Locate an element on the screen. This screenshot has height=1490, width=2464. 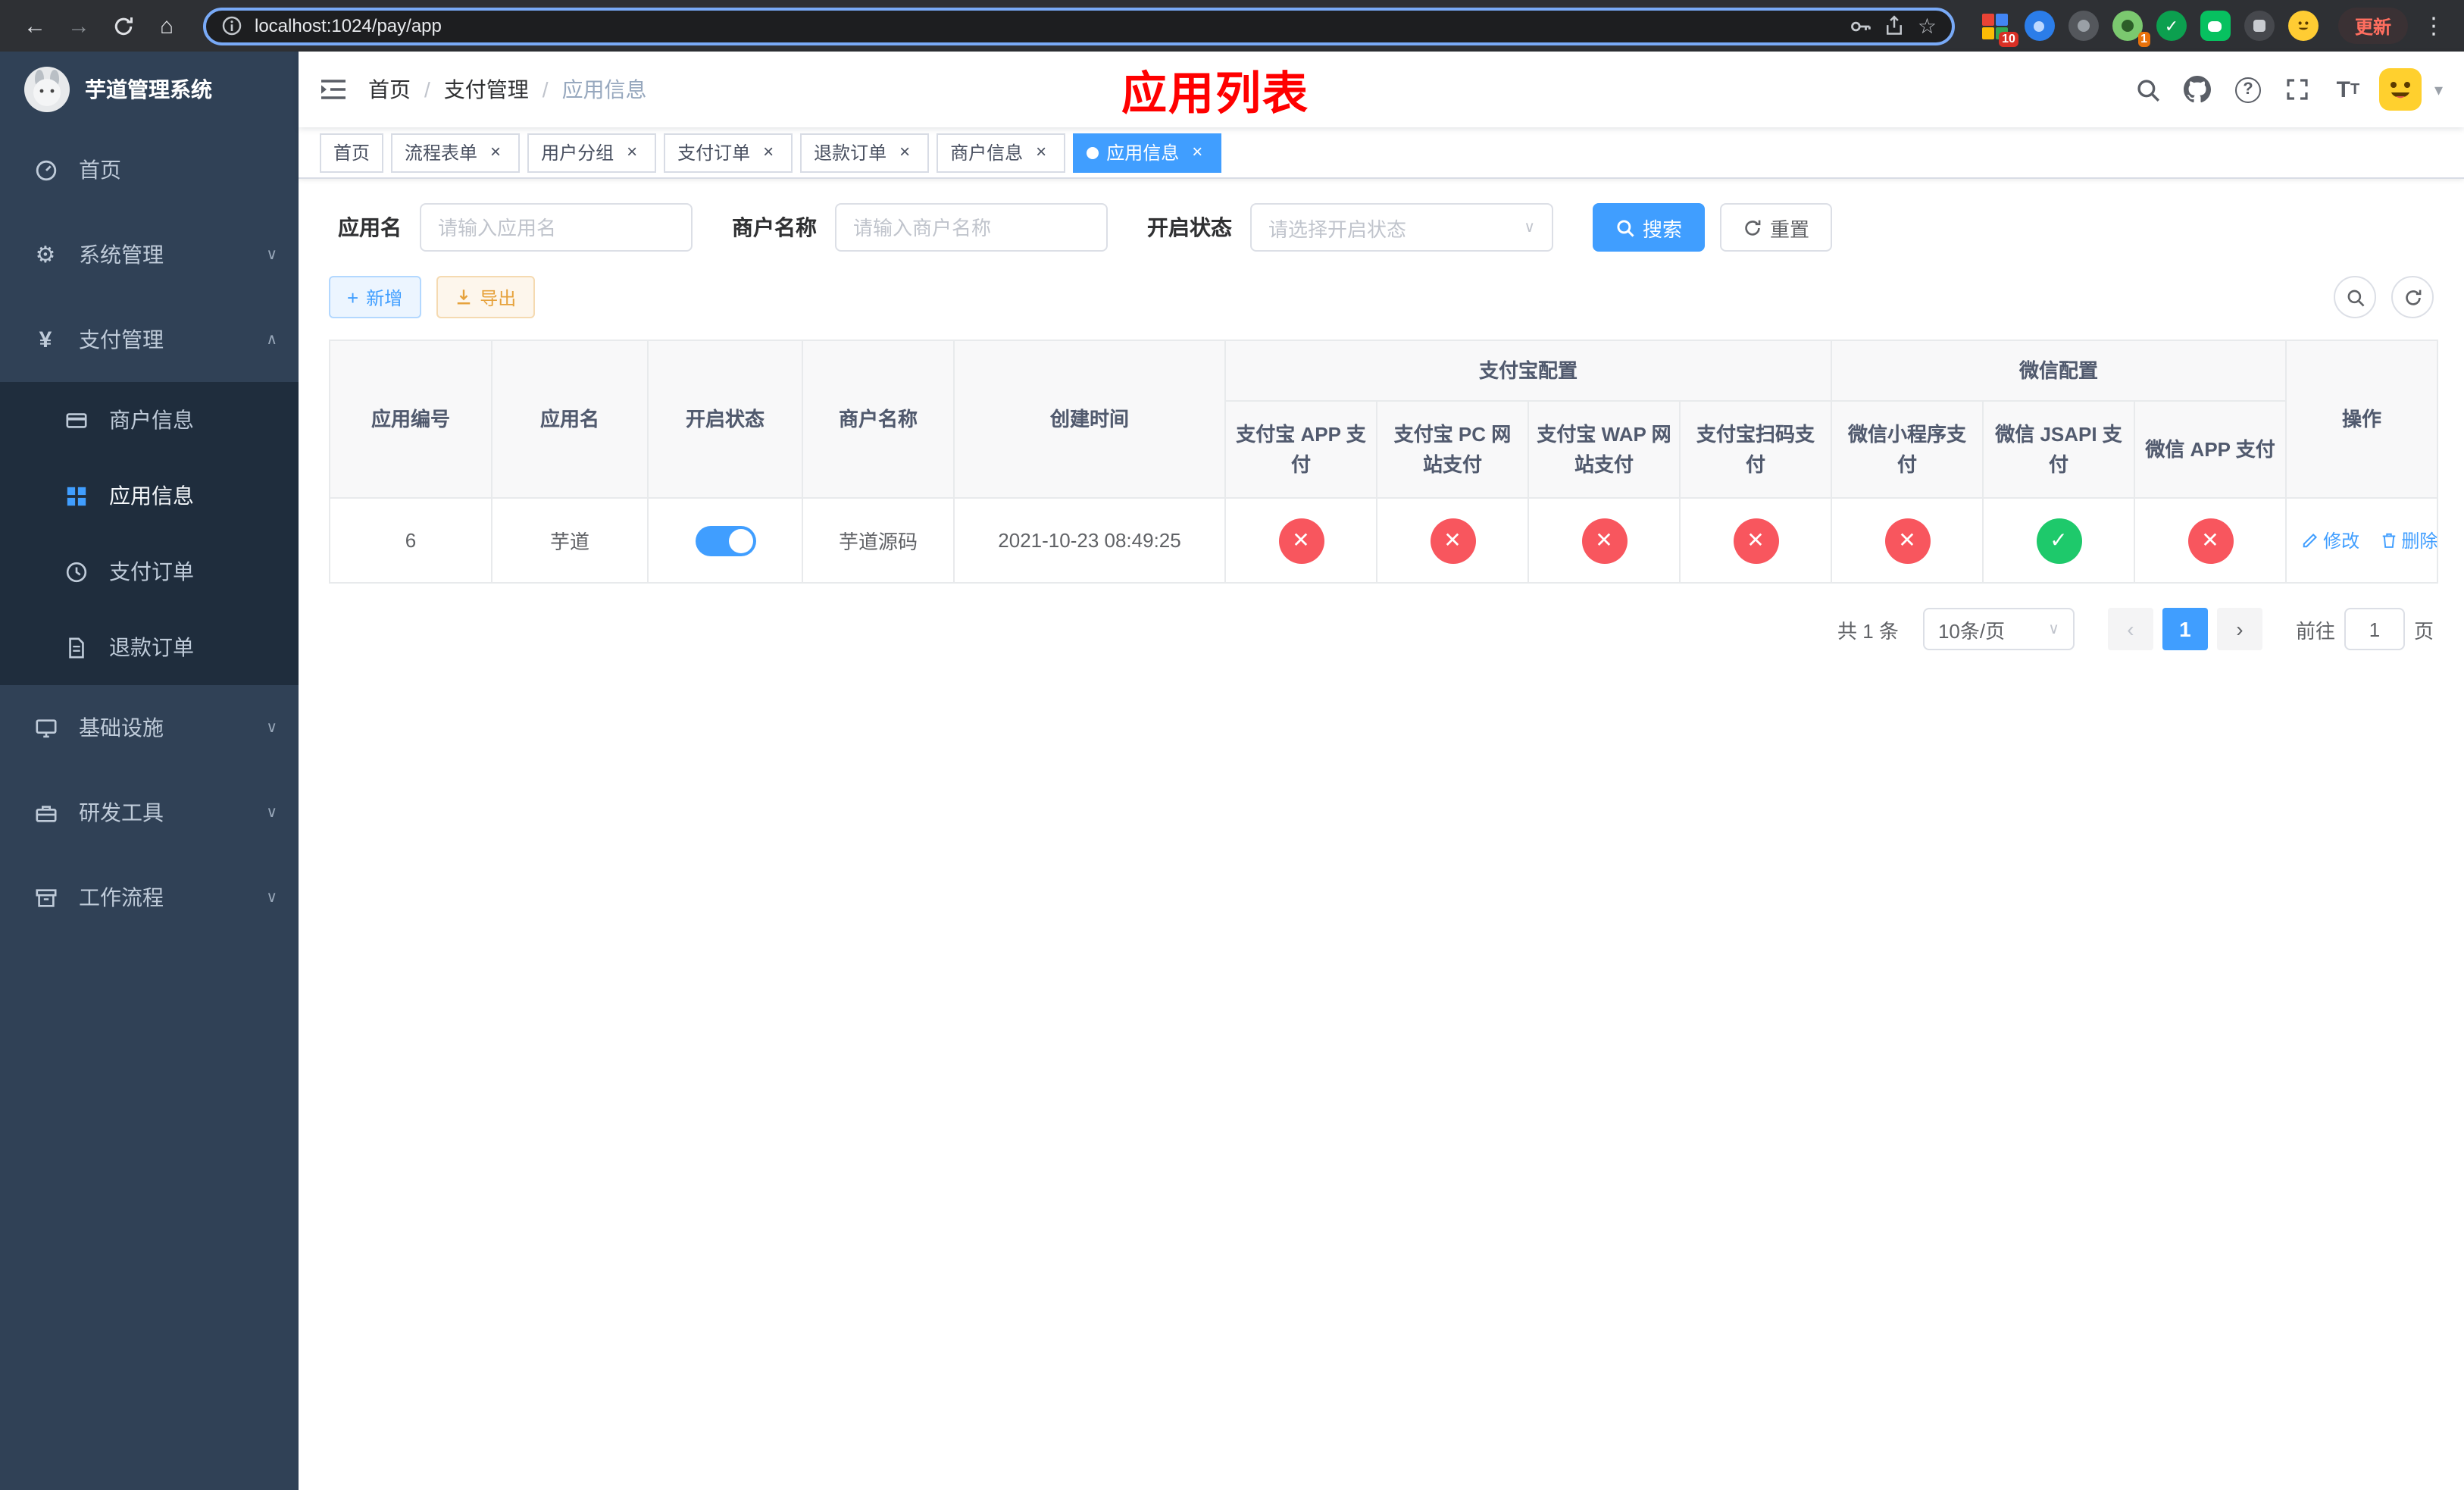
next-page-button: › is located at coordinates (2239, 629).